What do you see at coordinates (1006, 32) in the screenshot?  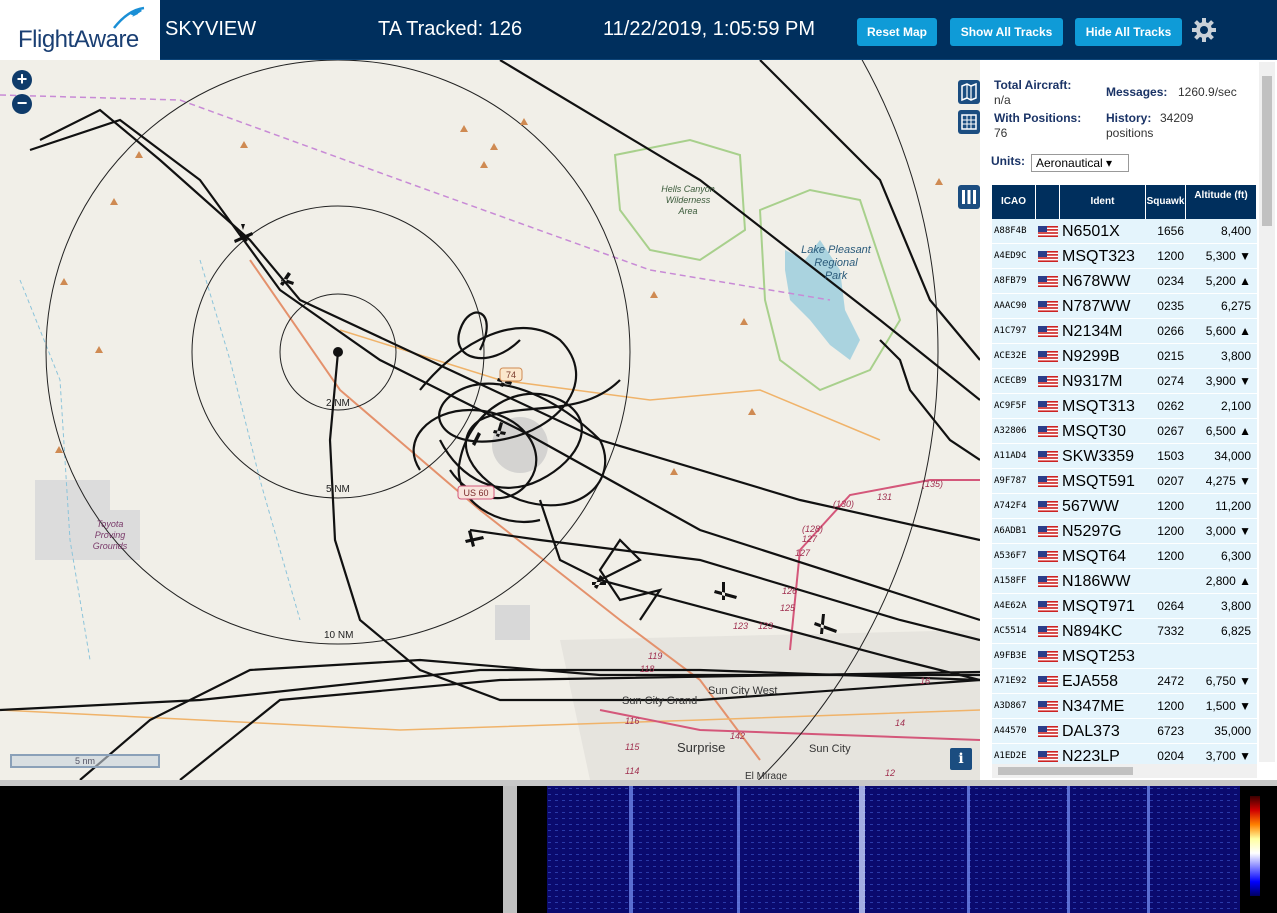 I see `show-all-tracks-button: Show All Tracks` at bounding box center [1006, 32].